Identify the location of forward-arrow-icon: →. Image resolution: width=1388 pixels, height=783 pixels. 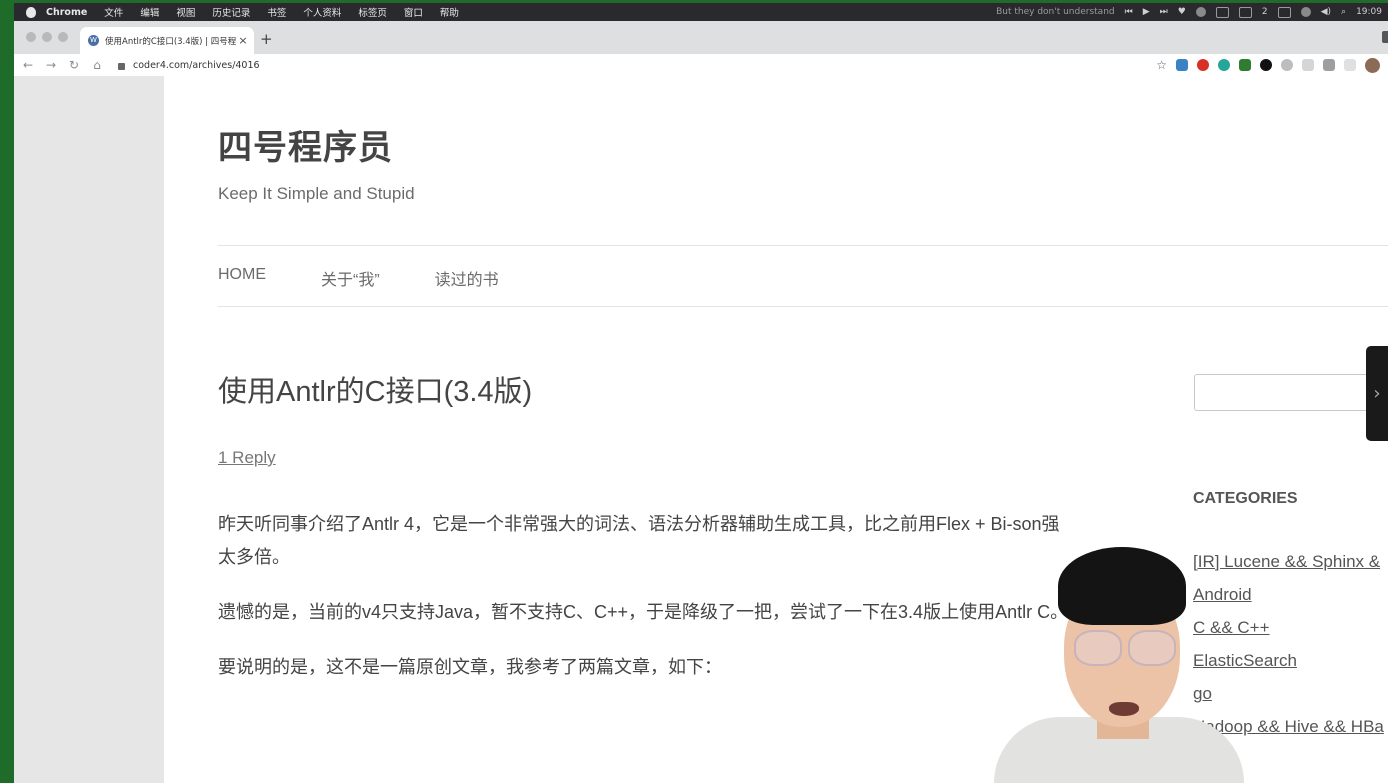
(51, 65).